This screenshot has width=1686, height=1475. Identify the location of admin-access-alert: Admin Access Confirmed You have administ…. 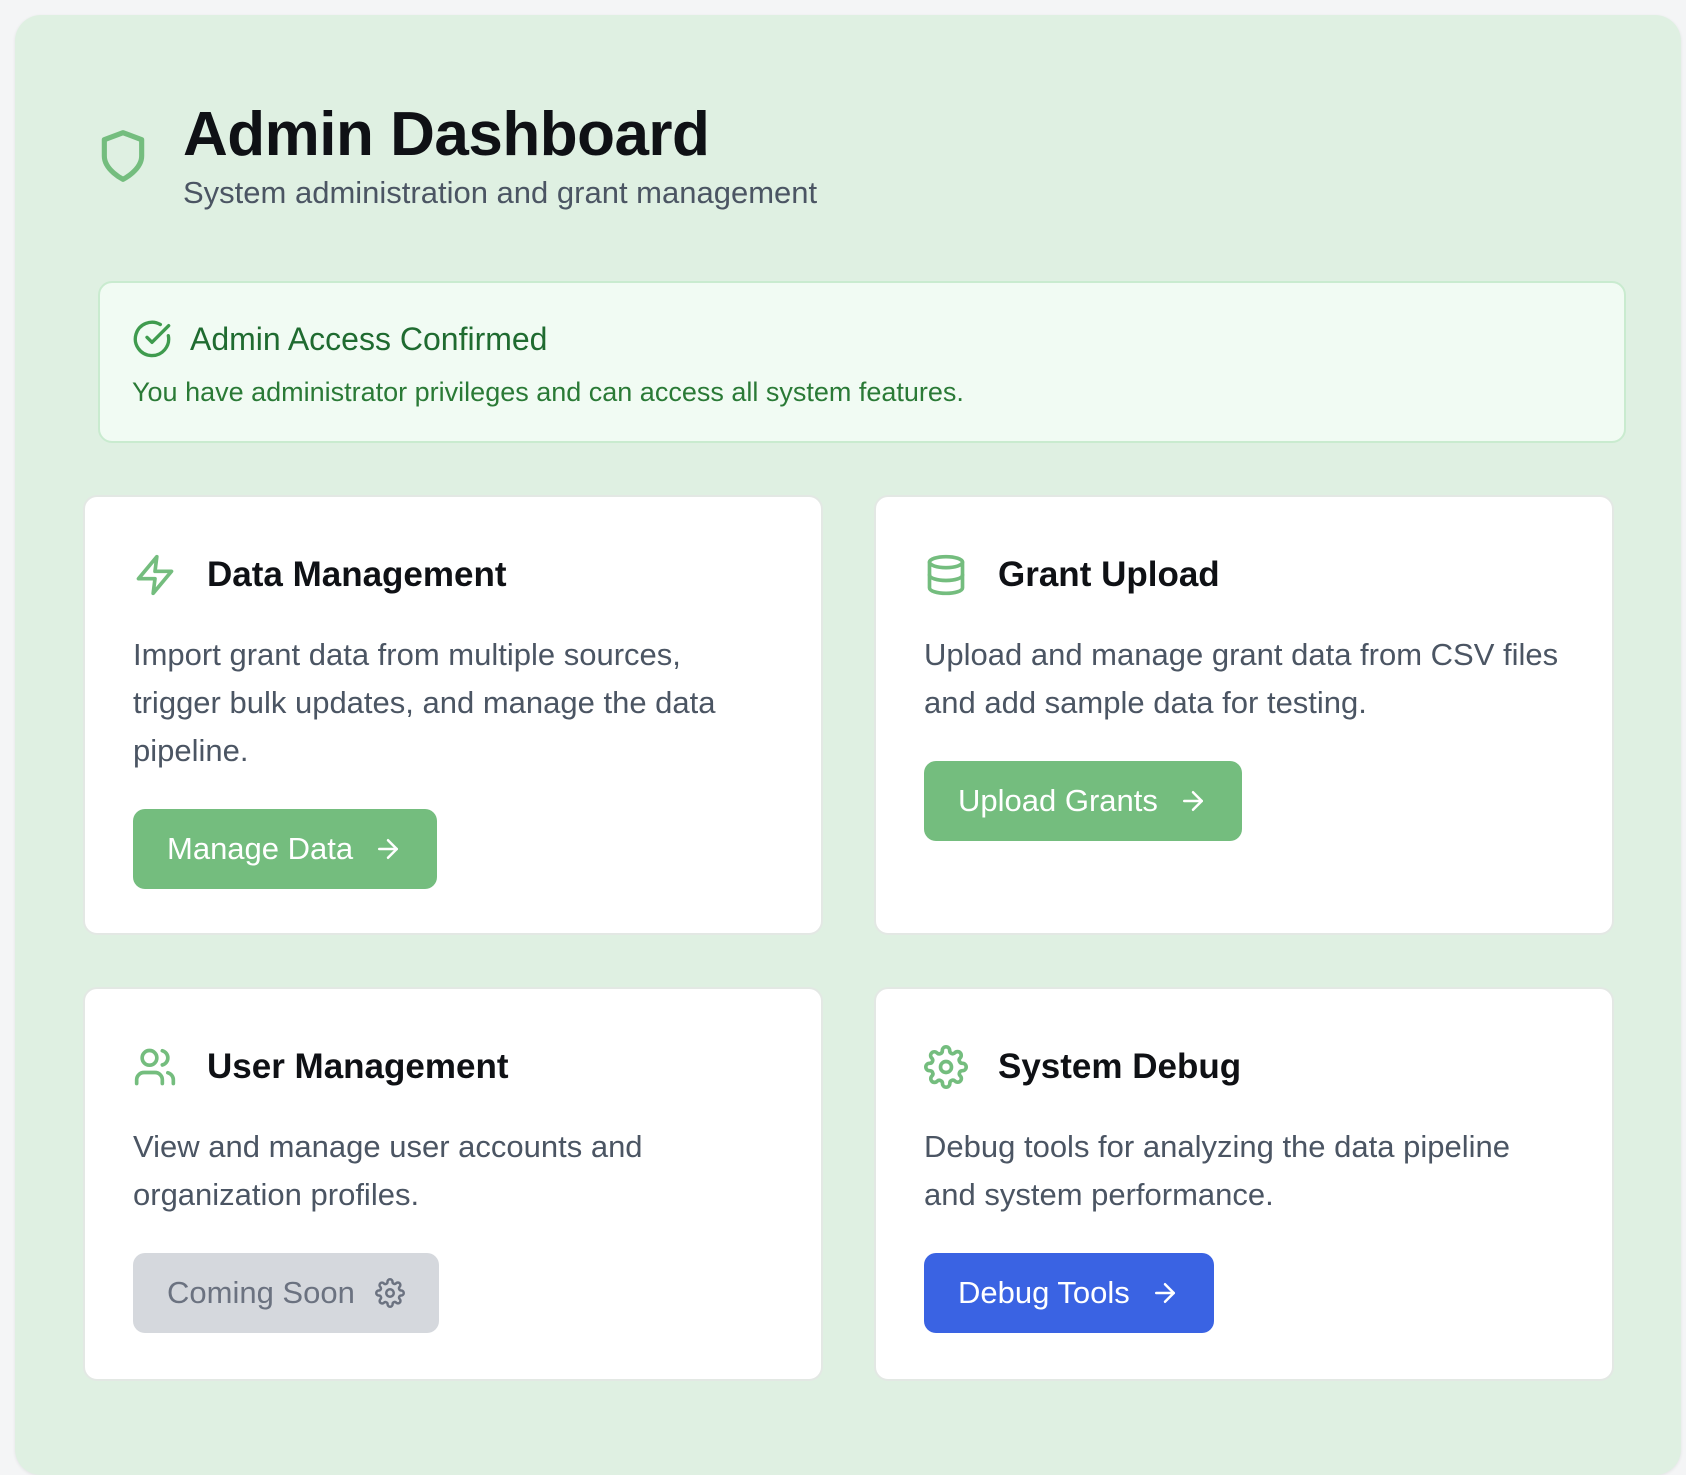
(862, 362).